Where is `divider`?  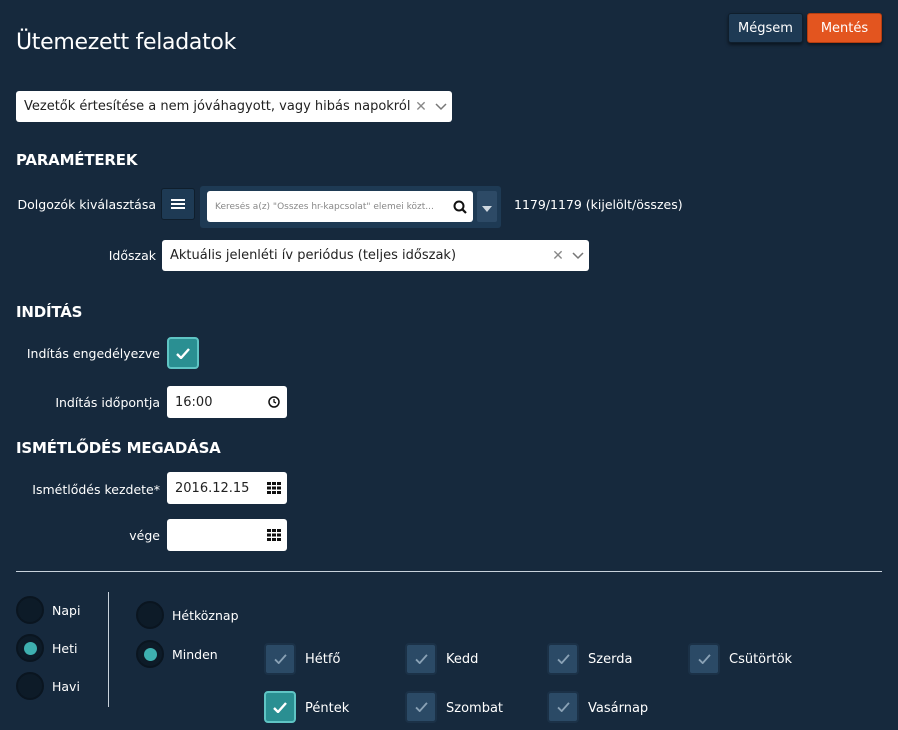 divider is located at coordinates (449, 571).